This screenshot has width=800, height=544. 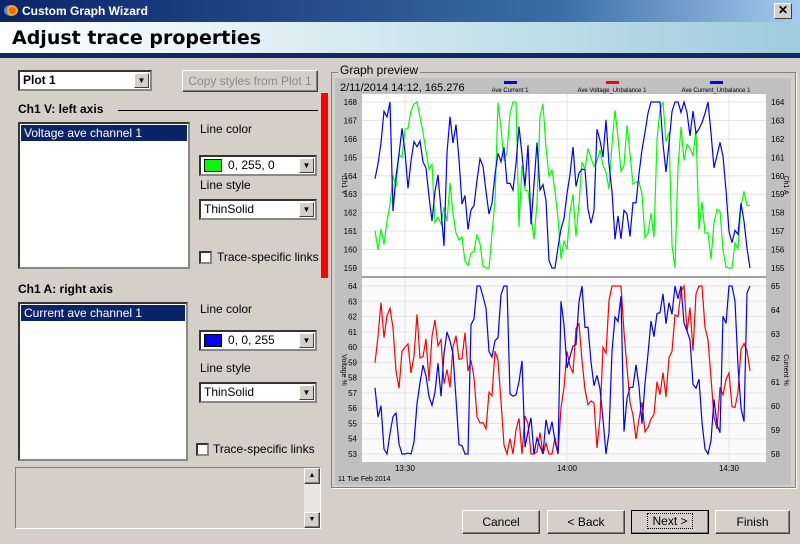 What do you see at coordinates (567, 468) in the screenshot?
I see `x-tick-label: 14:00` at bounding box center [567, 468].